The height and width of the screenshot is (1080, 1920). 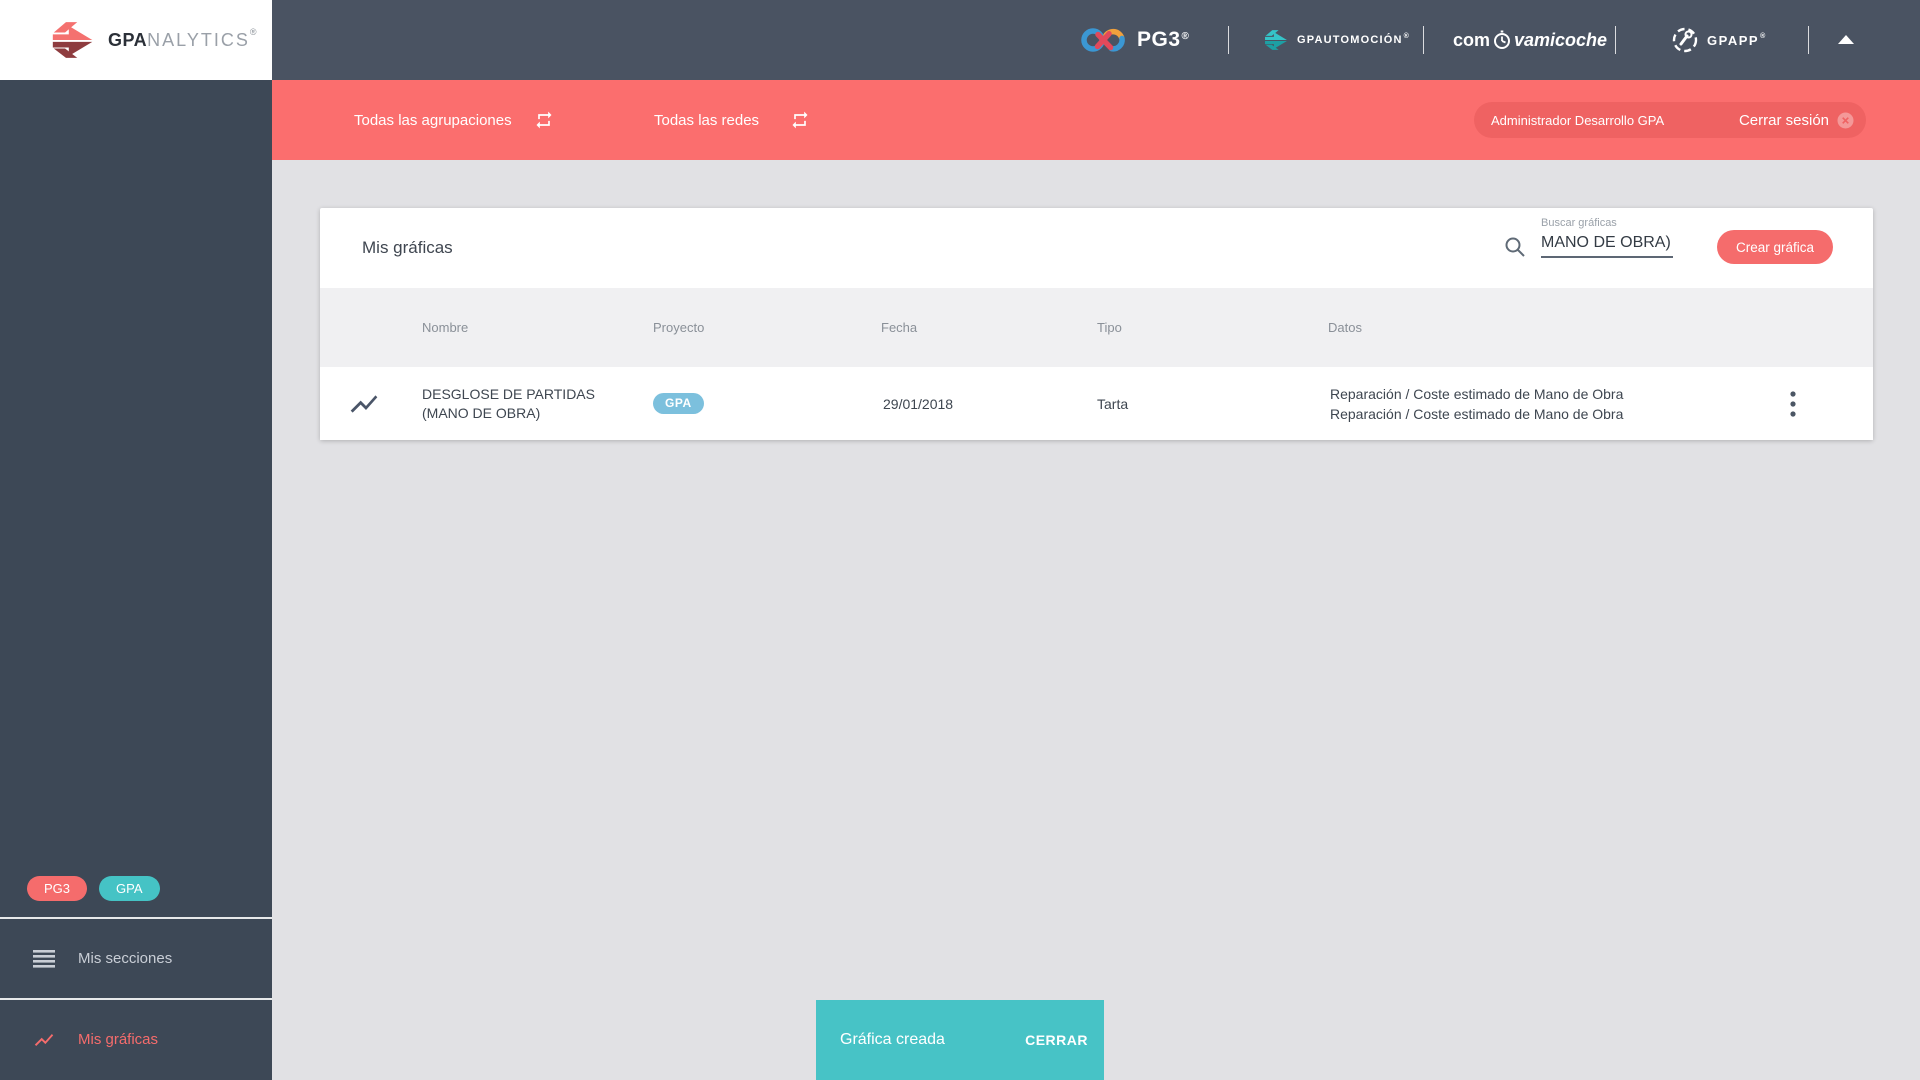 I want to click on comprovamicoche-logo: com vamicoche, so click(x=1530, y=39).